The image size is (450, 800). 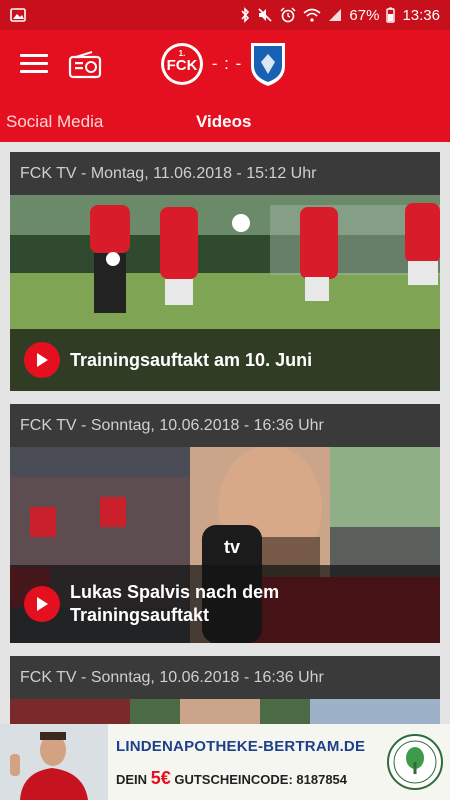 I want to click on status-bar: 67% 13:36, so click(x=225, y=15).